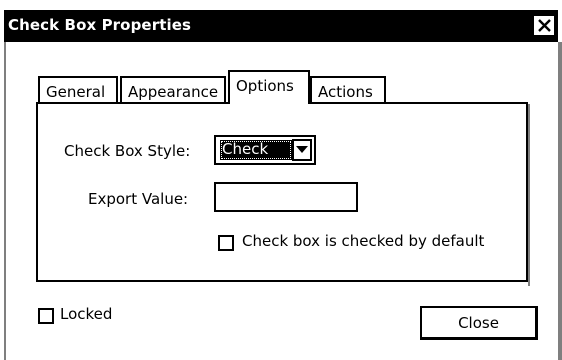  I want to click on tab-actions: Actions, so click(348, 89).